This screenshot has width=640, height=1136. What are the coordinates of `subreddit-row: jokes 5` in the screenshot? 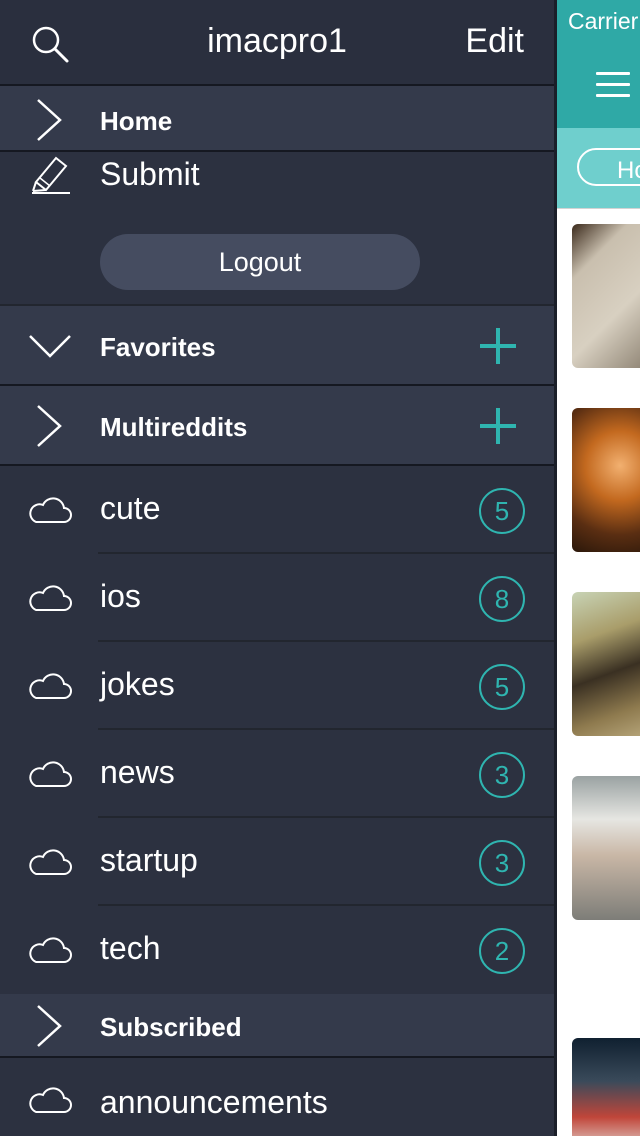 It's located at (277, 686).